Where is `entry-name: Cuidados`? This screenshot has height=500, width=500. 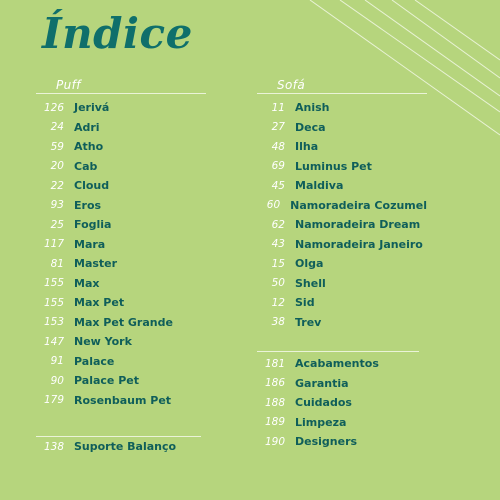 entry-name: Cuidados is located at coordinates (323, 403).